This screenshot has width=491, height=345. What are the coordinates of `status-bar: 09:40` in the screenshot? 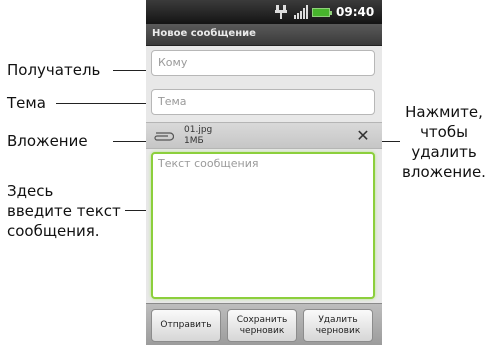 It's located at (264, 12).